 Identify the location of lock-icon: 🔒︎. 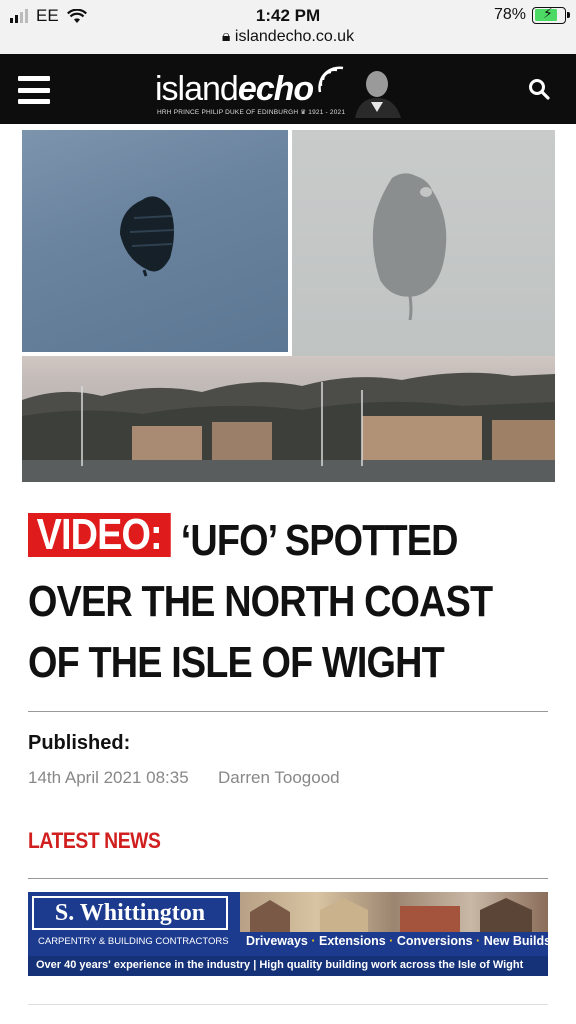
(226, 36).